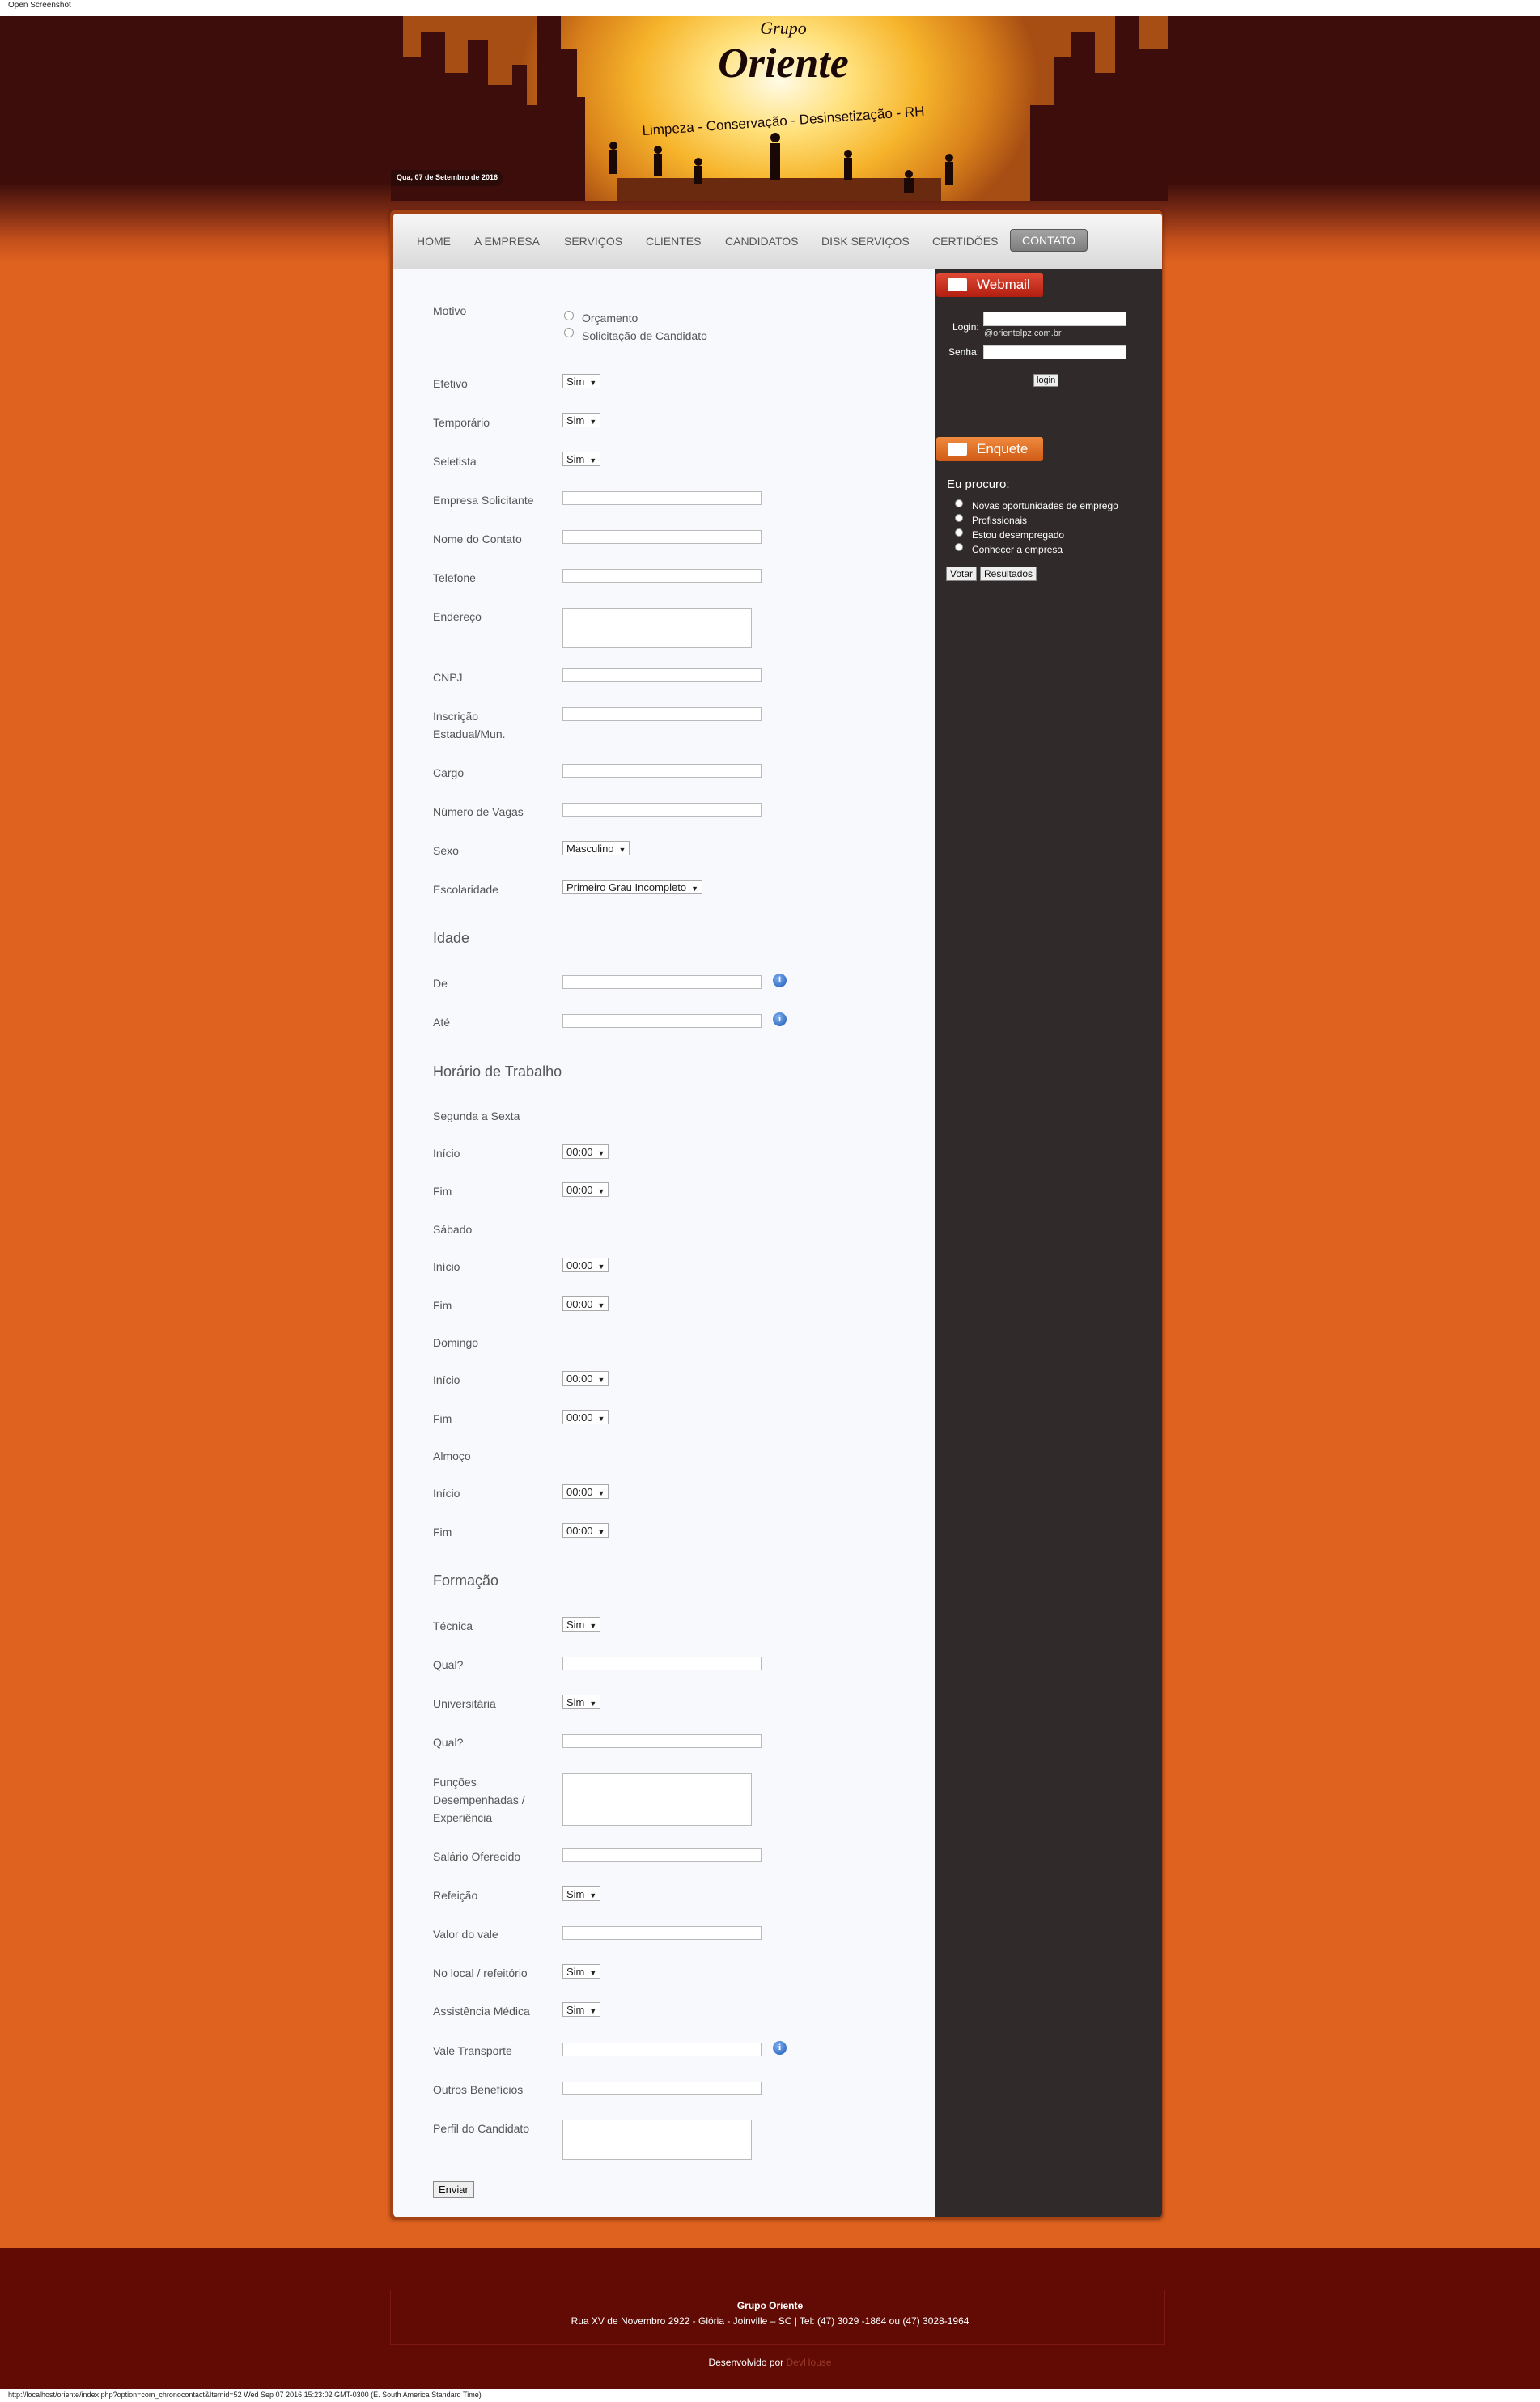 This screenshot has height=2402, width=1540. Describe the element at coordinates (662, 771) in the screenshot. I see `cargo-input` at that location.